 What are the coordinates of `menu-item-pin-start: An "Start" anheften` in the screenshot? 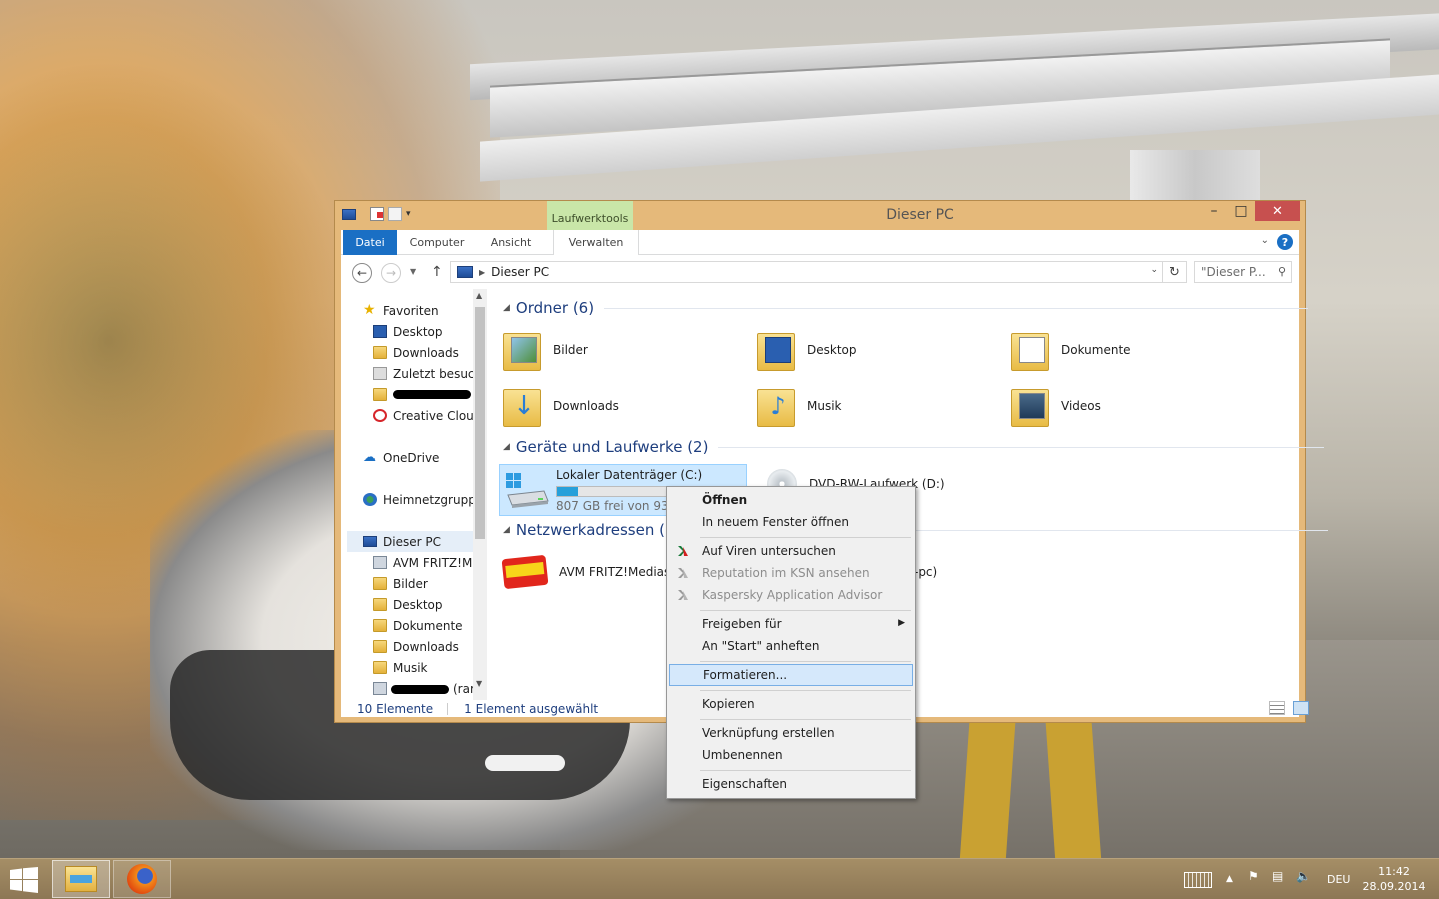 It's located at (791, 646).